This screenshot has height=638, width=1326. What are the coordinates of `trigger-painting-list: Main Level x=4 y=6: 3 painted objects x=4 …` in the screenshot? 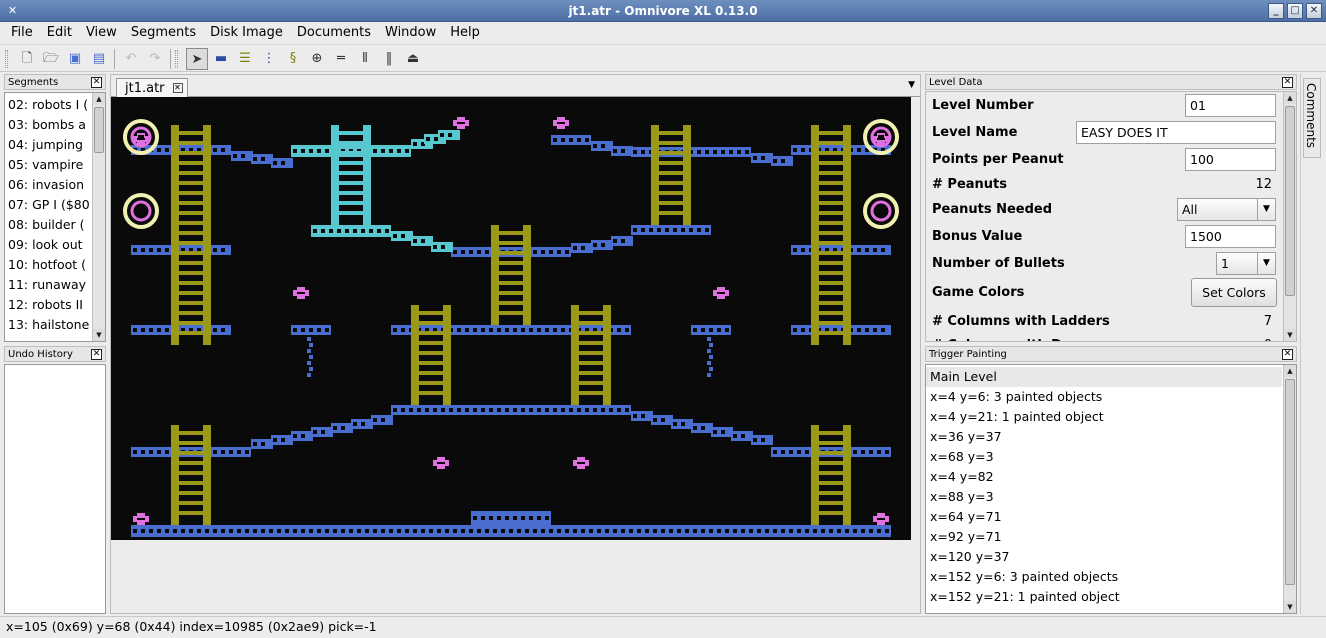 It's located at (1111, 489).